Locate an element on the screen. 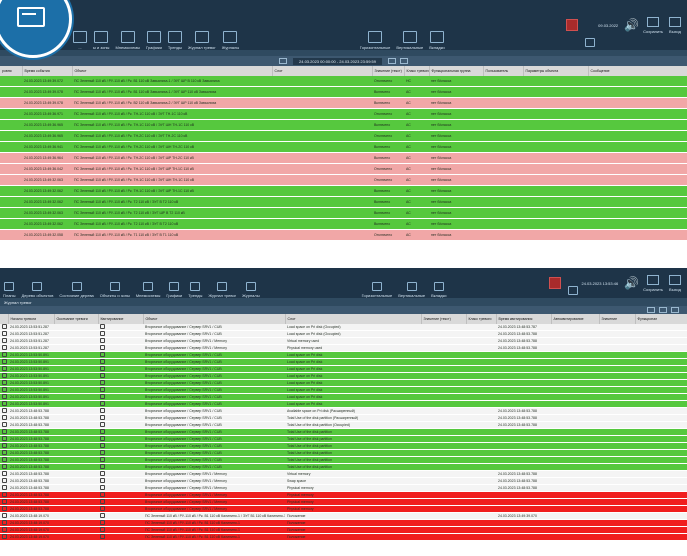  column-header: Функциональная группа is located at coordinates (456, 71).